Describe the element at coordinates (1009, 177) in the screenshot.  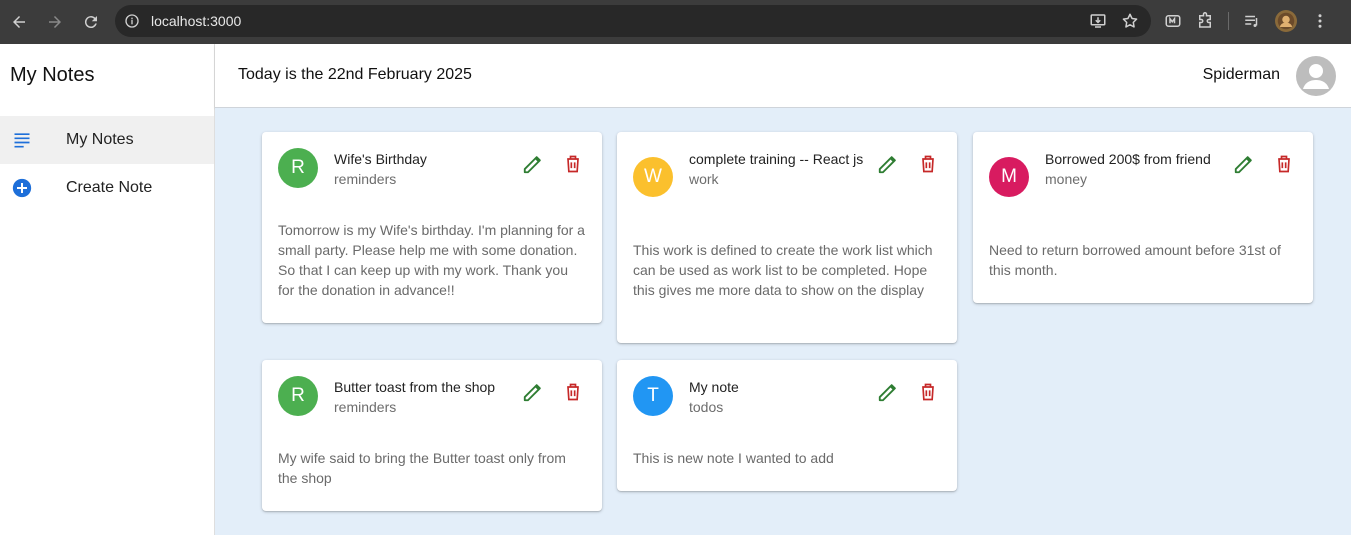
I see `note-avatar: M` at that location.